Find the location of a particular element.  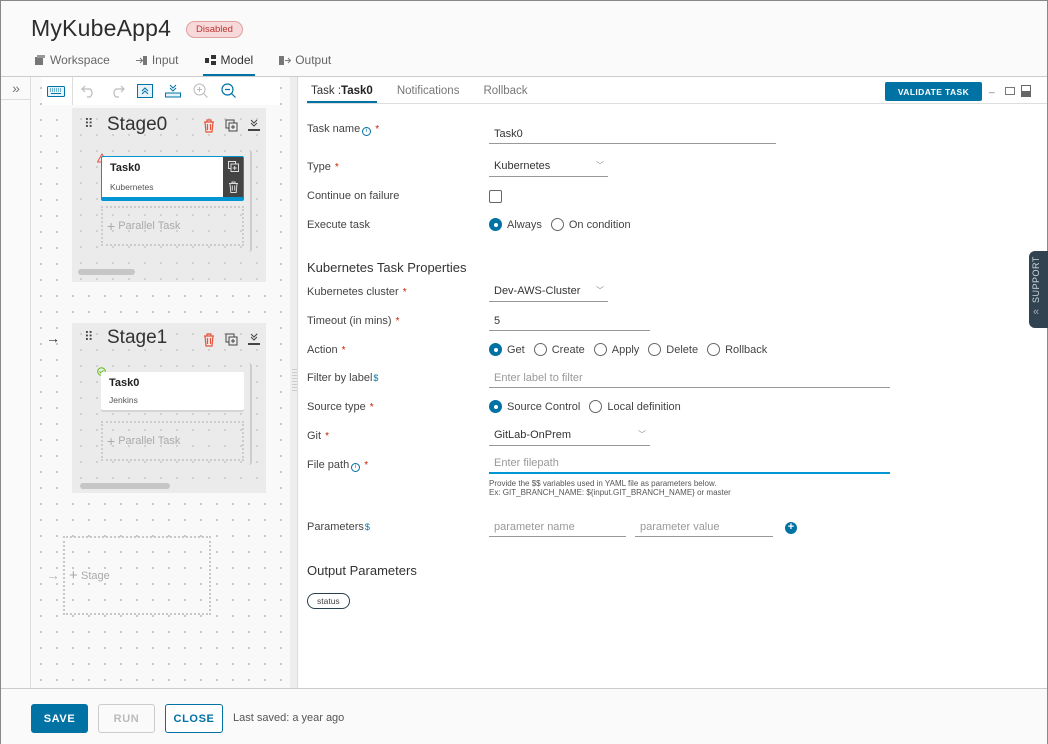

radio-create: Create is located at coordinates (559, 349).